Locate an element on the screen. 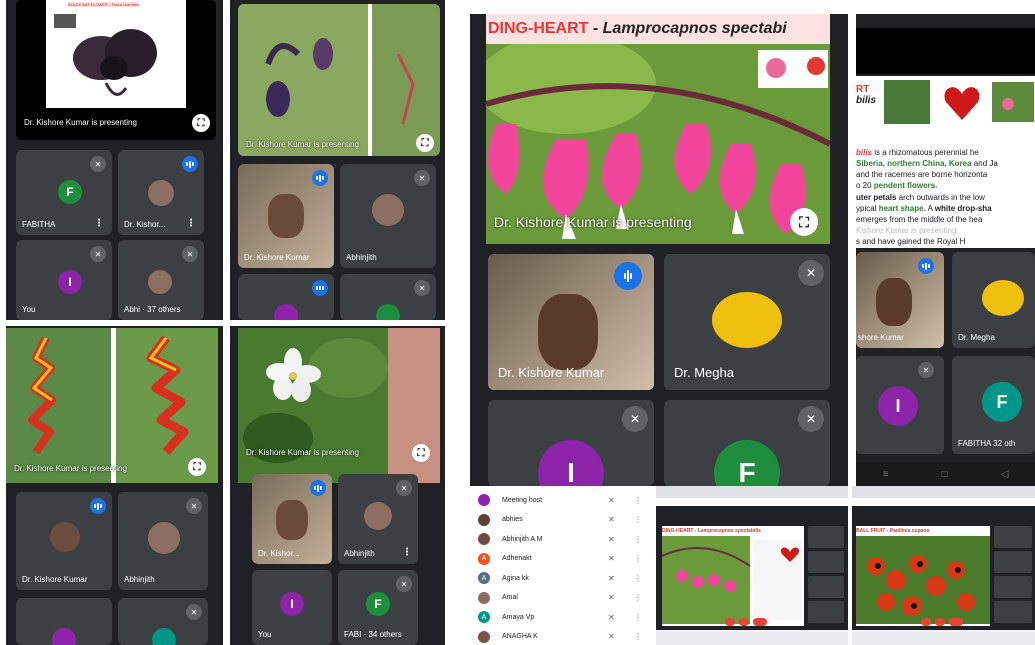  participant-tile: I You is located at coordinates (292, 607).